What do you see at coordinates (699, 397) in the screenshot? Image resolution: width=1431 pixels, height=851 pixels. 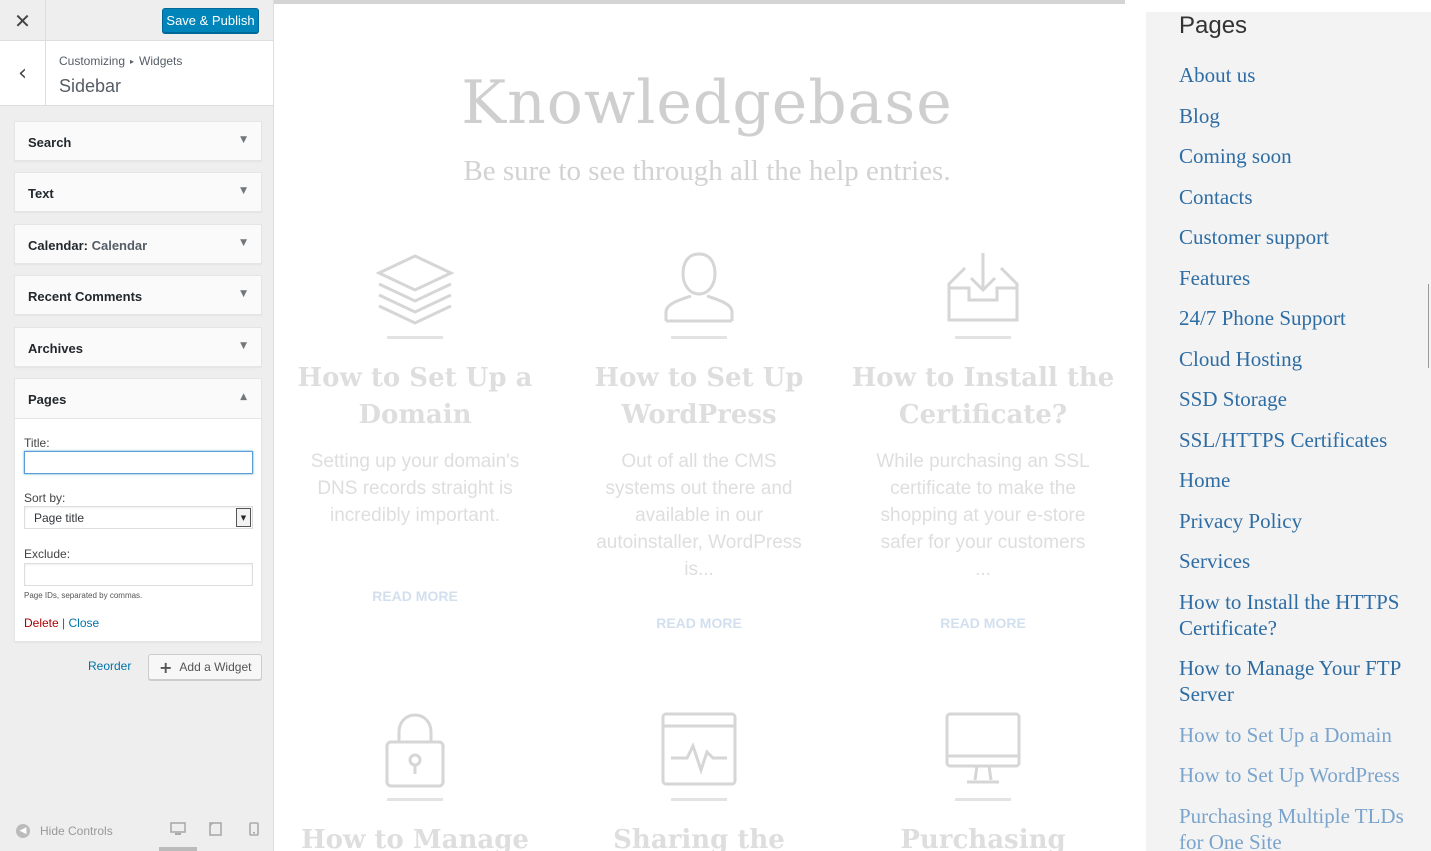 I see `card-title: How to Set Up WordPress` at bounding box center [699, 397].